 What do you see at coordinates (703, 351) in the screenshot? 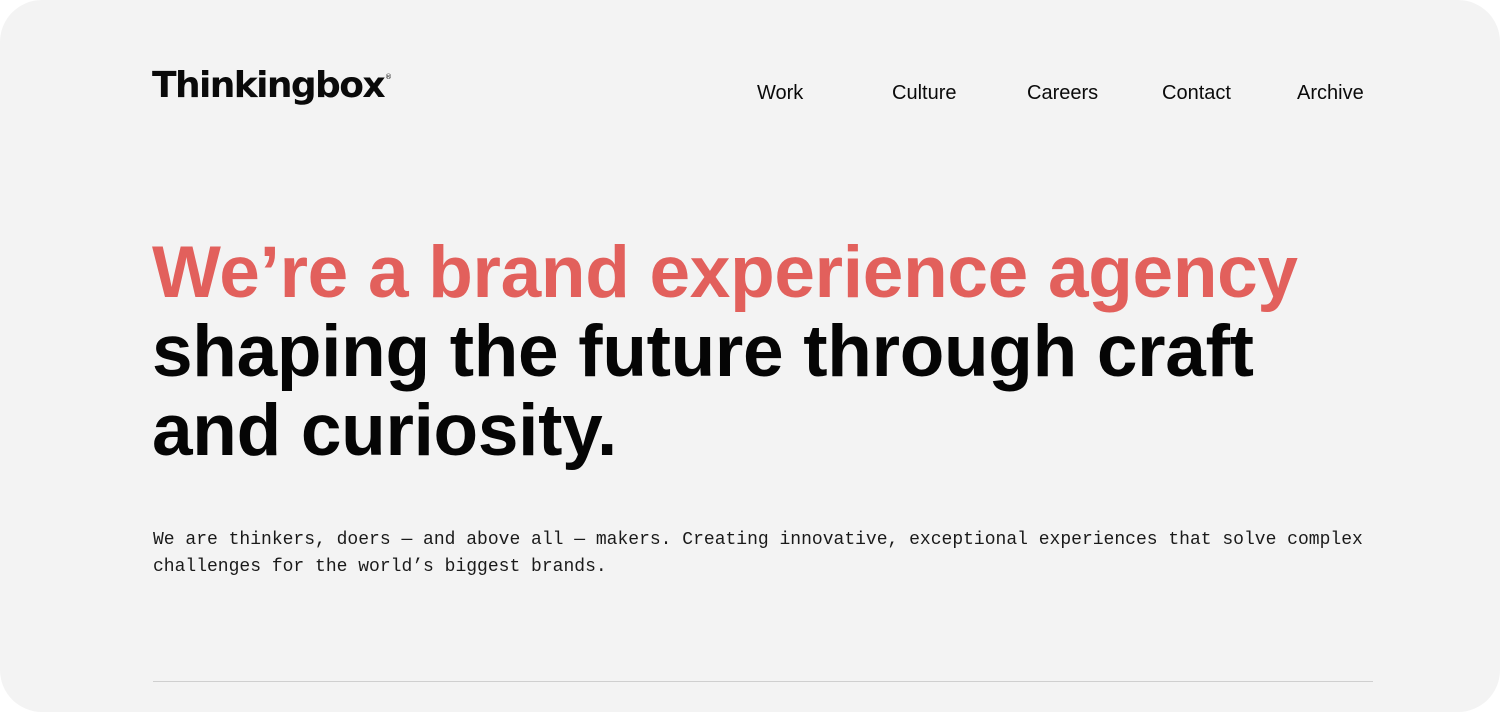
I see `headline-line-2: shaping the future through craft` at bounding box center [703, 351].